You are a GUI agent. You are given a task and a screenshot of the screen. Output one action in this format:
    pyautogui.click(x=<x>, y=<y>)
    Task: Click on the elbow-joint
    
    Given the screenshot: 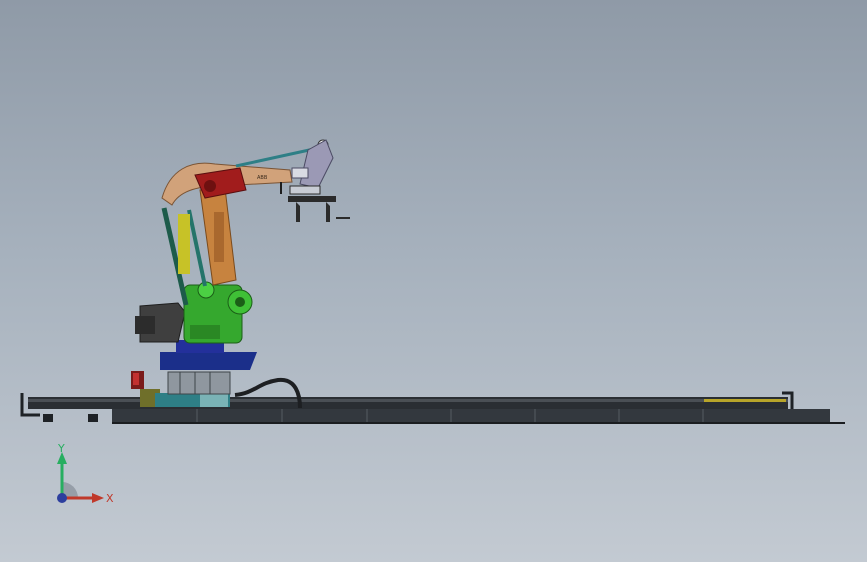 What is the action you would take?
    pyautogui.click(x=210, y=186)
    